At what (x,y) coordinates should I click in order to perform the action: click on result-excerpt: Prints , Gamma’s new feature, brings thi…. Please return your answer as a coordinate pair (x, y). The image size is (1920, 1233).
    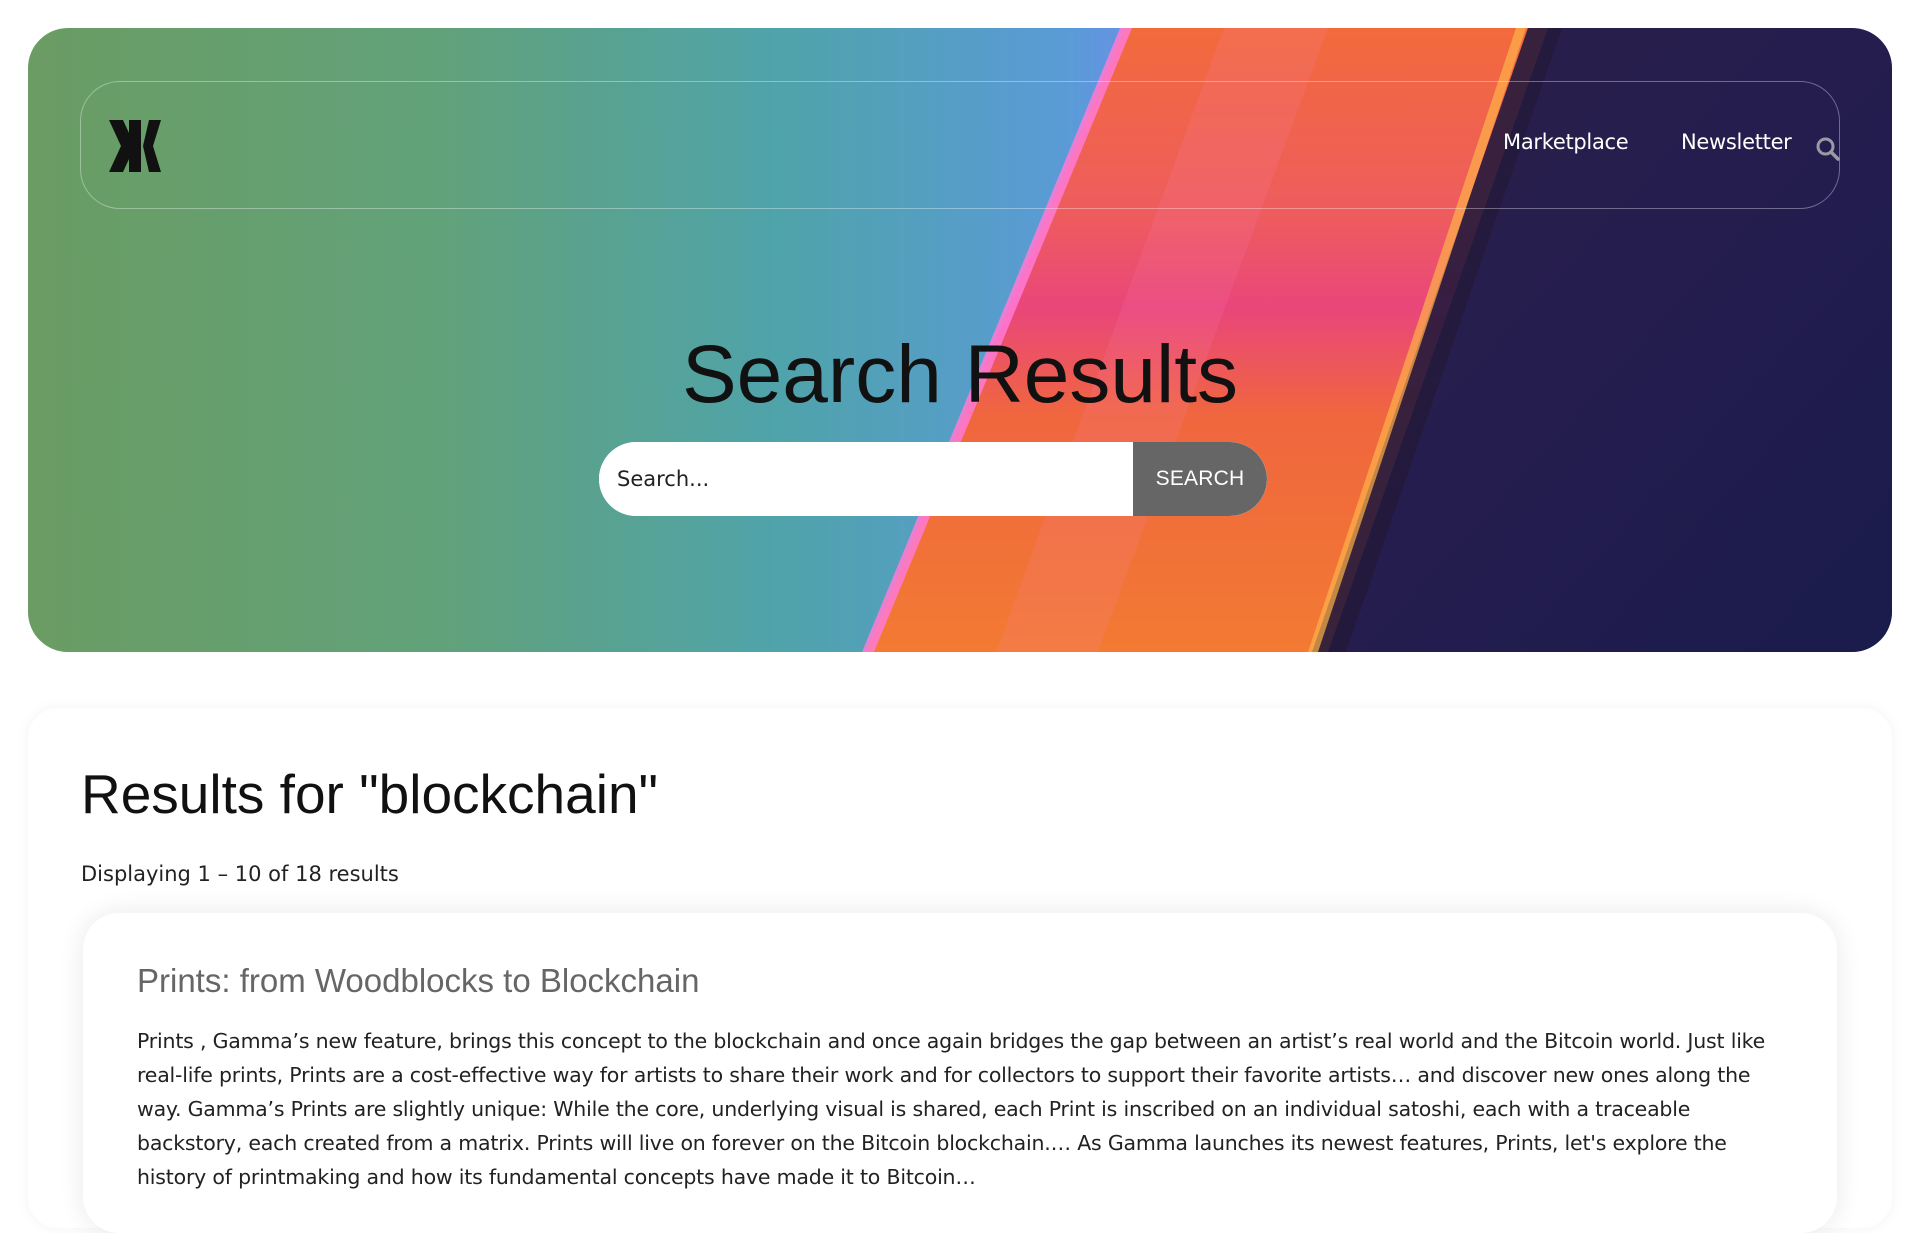
    Looking at the image, I should click on (951, 1109).